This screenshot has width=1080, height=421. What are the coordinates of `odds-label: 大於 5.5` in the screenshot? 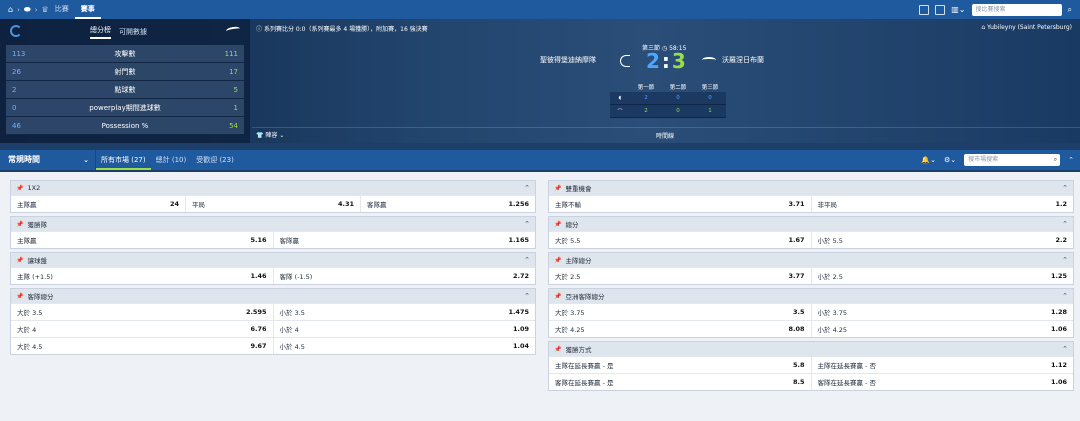 It's located at (568, 241).